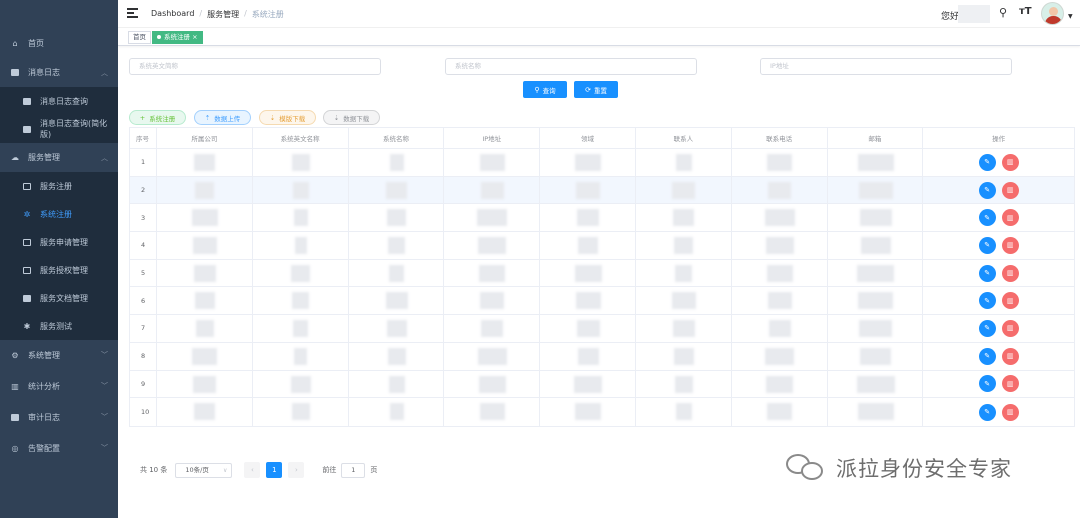 This screenshot has height=518, width=1080. I want to click on ip-address-input: IP地址, so click(886, 66).